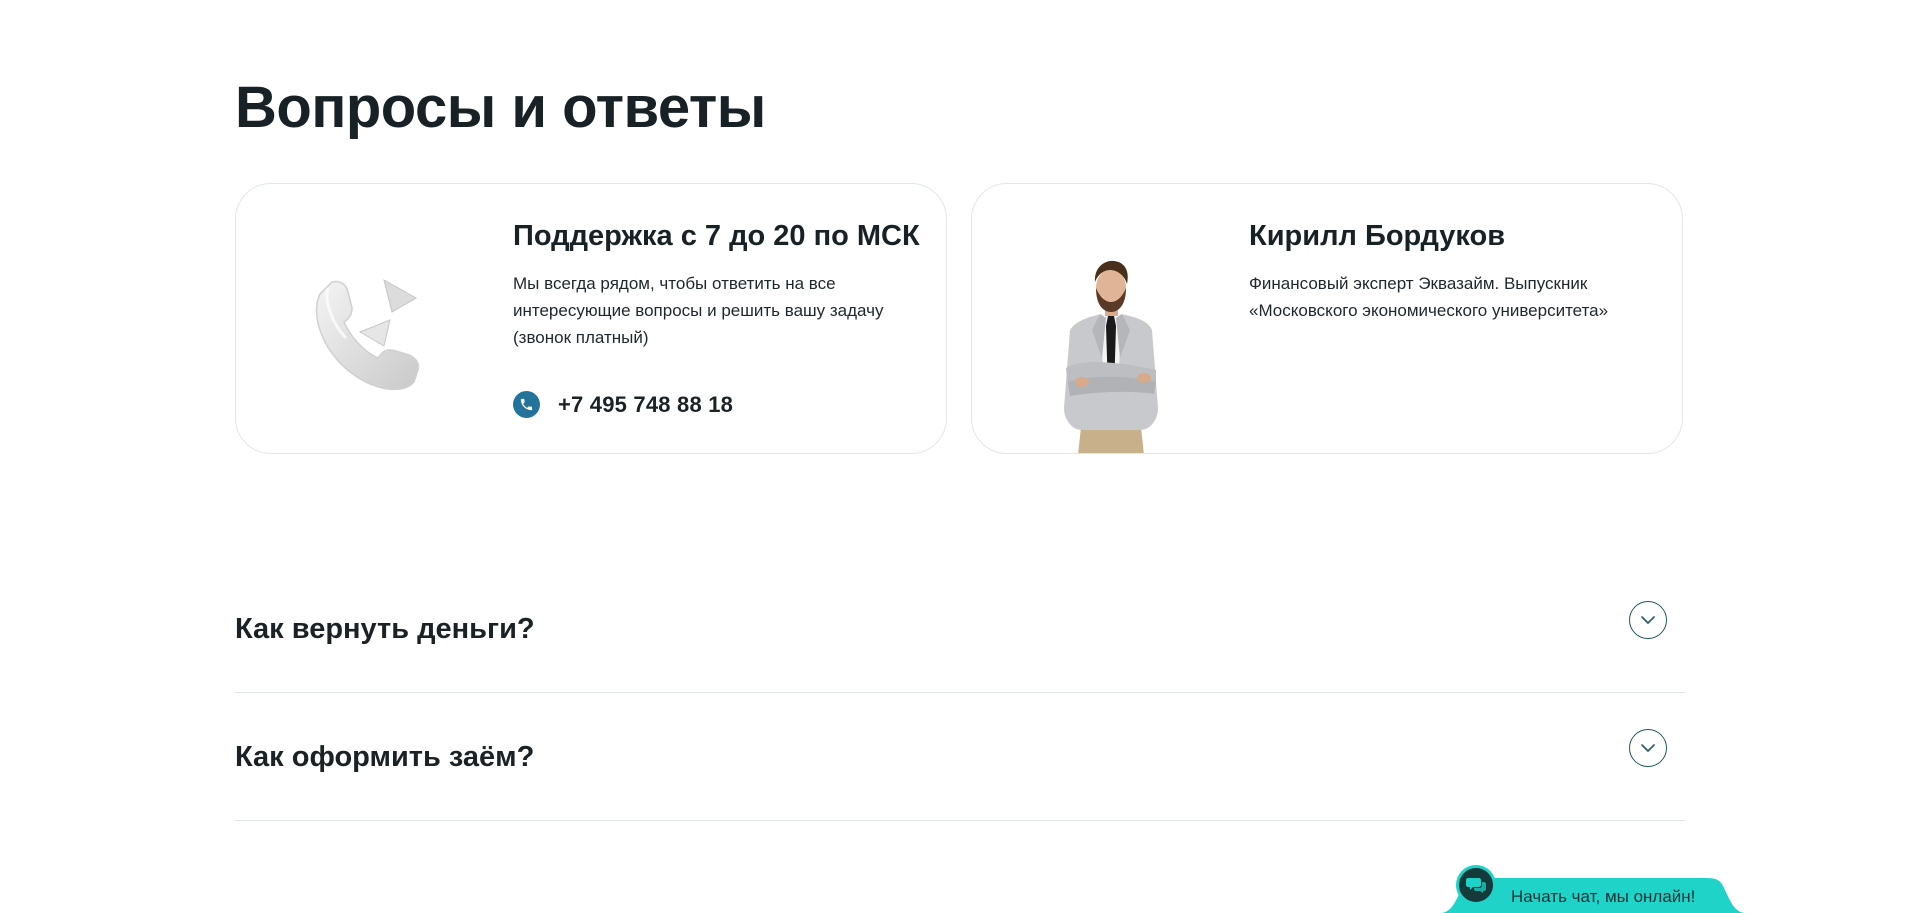 This screenshot has height=913, width=1920. What do you see at coordinates (1377, 236) in the screenshot?
I see `expert-name: Кирилл Бордуков` at bounding box center [1377, 236].